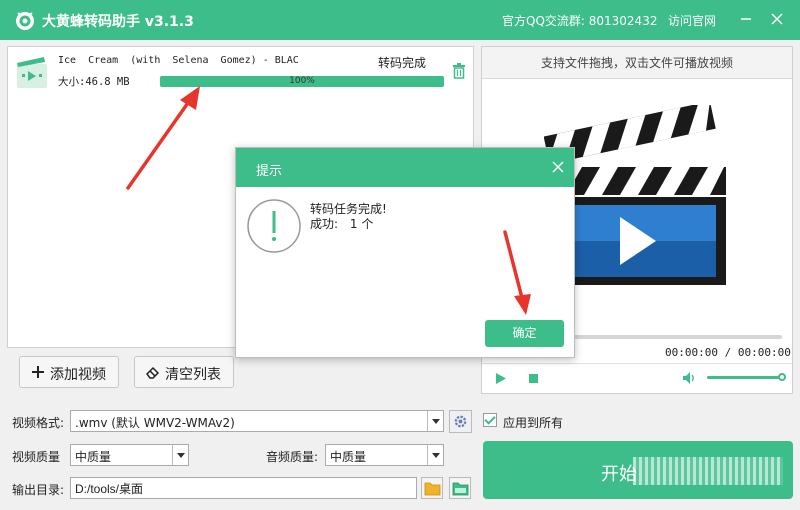  What do you see at coordinates (533, 378) in the screenshot?
I see `stop-icon` at bounding box center [533, 378].